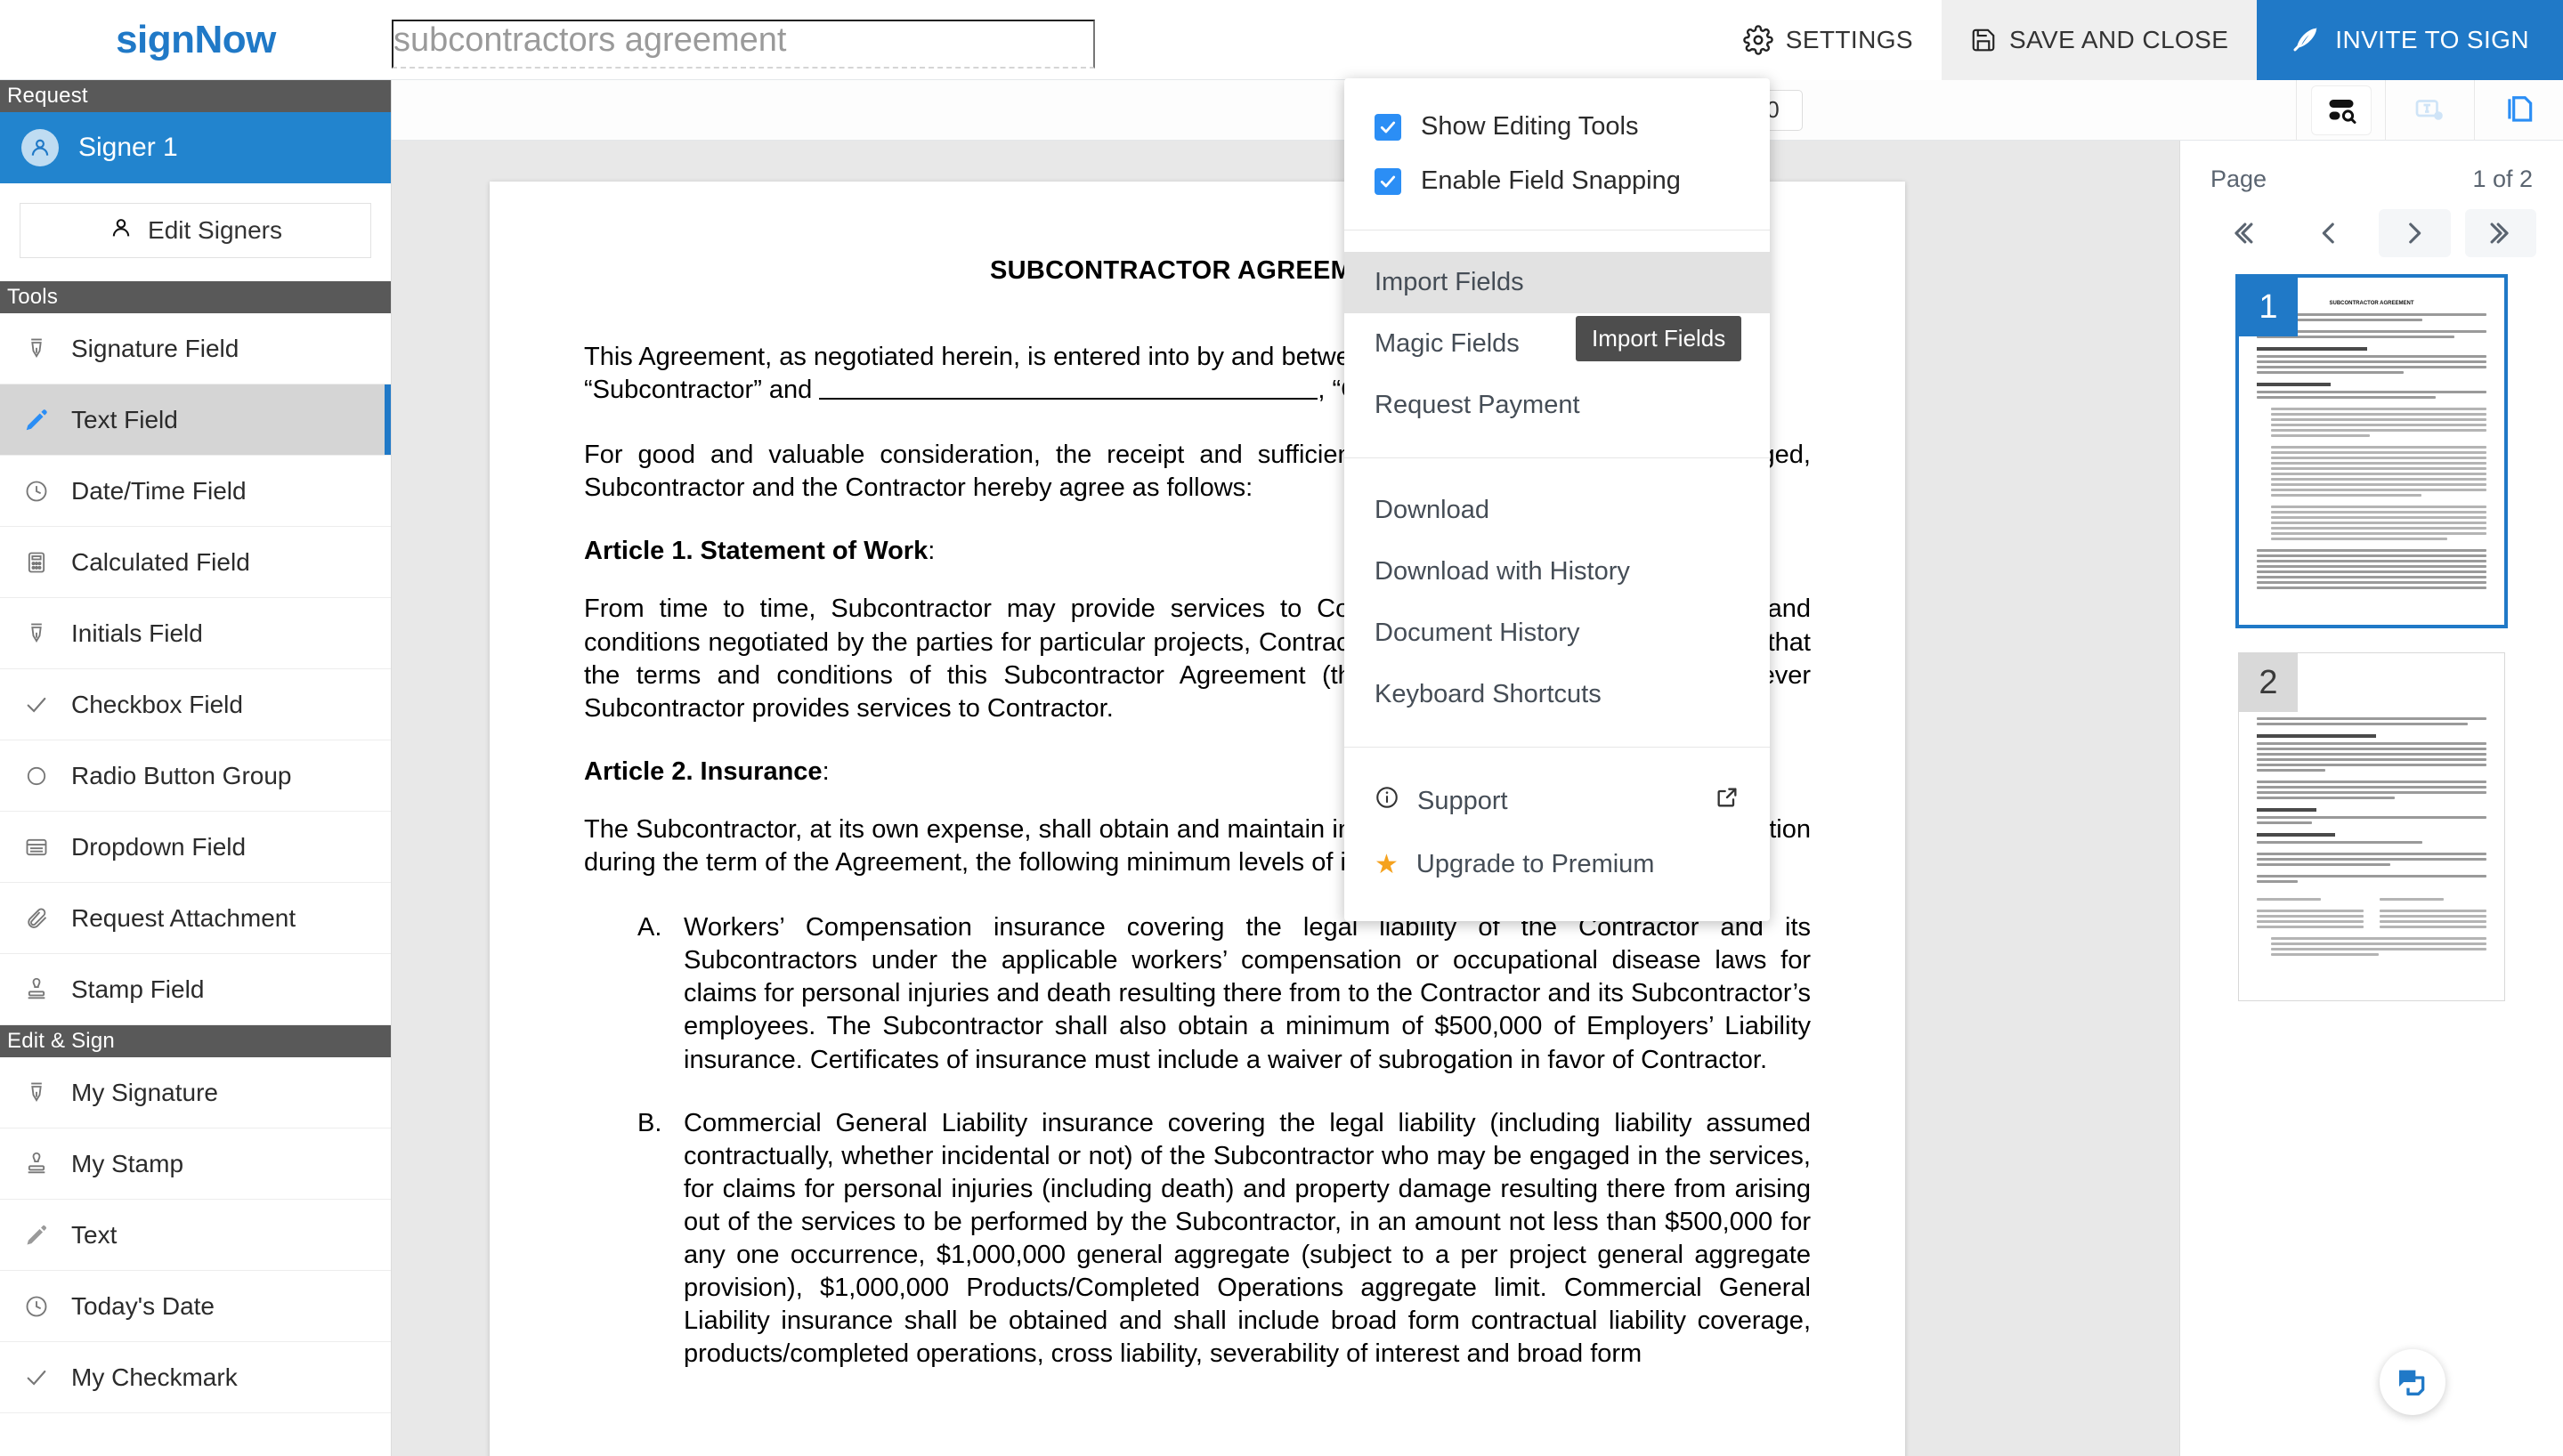  What do you see at coordinates (2502, 179) in the screenshot?
I see `page-count: 1 of 2` at bounding box center [2502, 179].